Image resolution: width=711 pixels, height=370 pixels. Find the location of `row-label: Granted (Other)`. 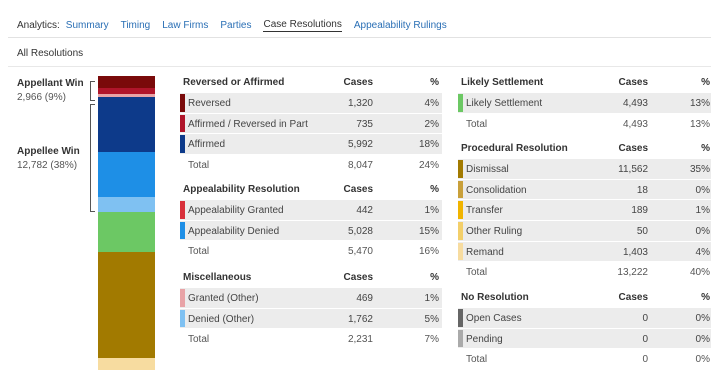

row-label: Granted (Other) is located at coordinates (223, 298).